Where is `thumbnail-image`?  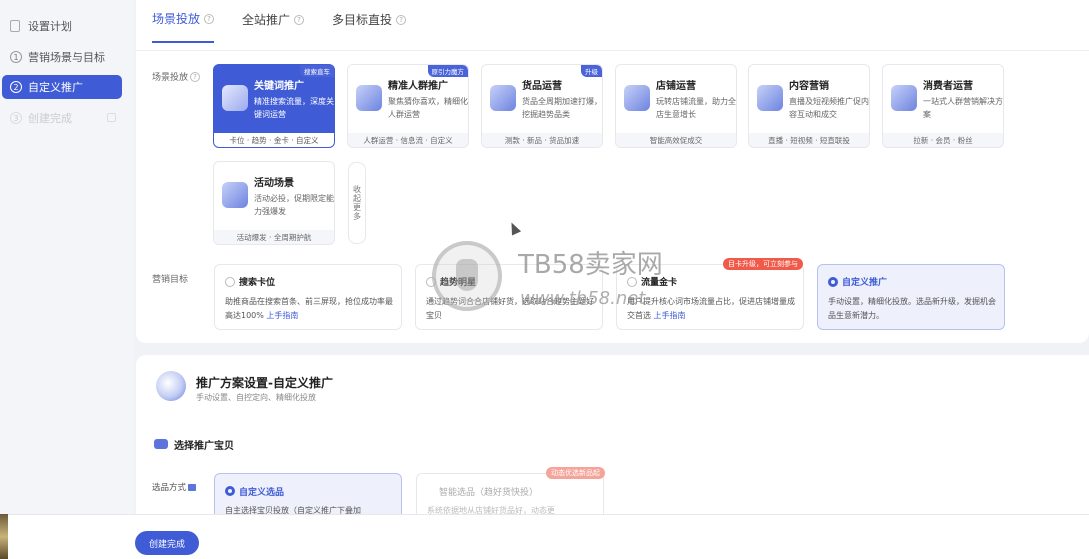
thumbnail-image is located at coordinates (4, 536).